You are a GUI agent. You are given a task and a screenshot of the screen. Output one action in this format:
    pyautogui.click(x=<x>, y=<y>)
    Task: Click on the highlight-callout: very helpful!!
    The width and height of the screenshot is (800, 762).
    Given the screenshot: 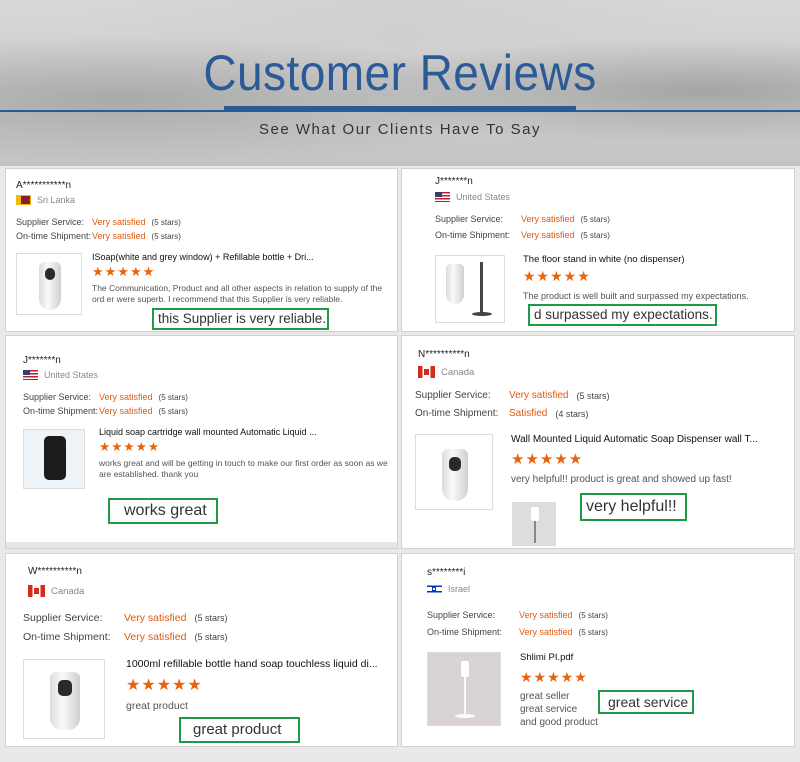 What is the action you would take?
    pyautogui.click(x=633, y=507)
    